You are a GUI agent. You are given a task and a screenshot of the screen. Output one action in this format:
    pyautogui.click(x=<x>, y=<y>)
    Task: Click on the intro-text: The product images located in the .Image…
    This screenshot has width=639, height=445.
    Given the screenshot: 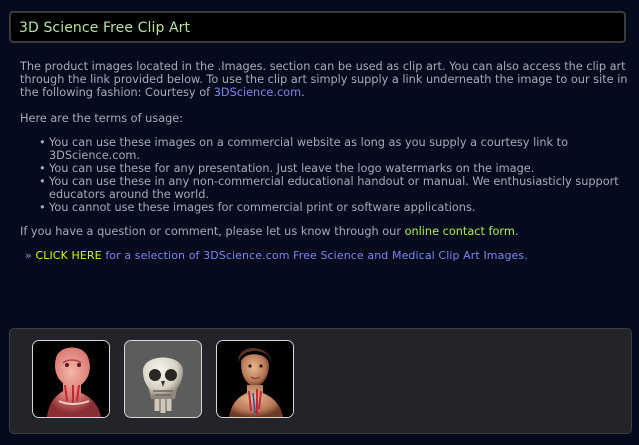 What is the action you would take?
    pyautogui.click(x=324, y=79)
    